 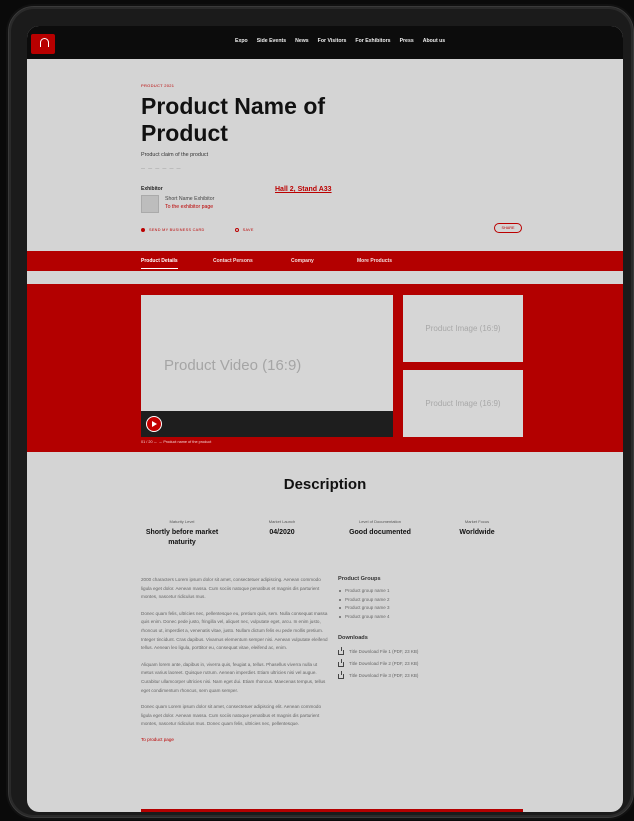 What do you see at coordinates (158, 85) in the screenshot?
I see `product-eyebrow: Product 2021` at bounding box center [158, 85].